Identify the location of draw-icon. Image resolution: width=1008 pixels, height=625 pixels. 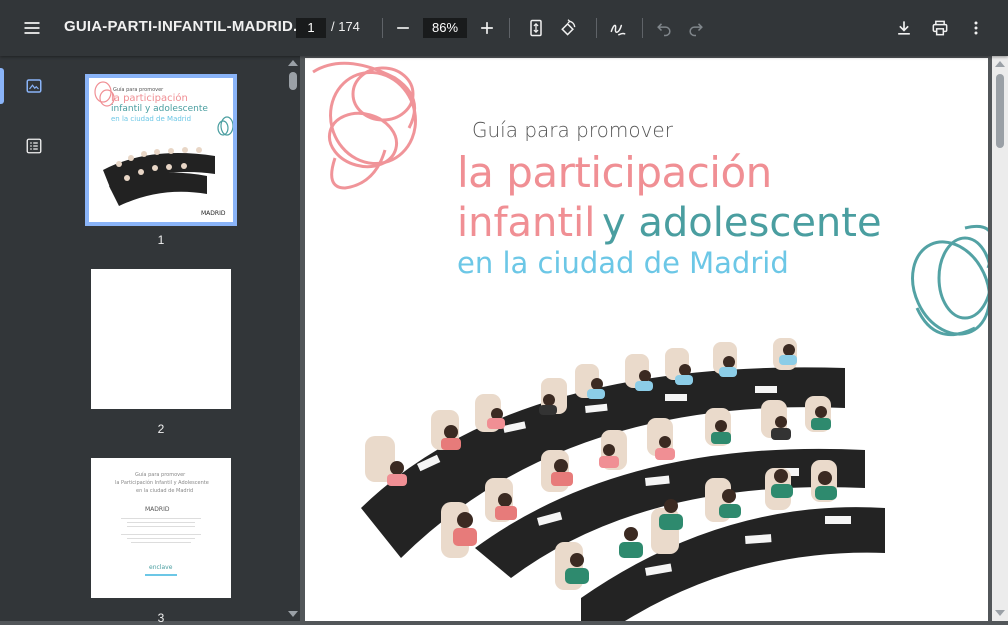
(618, 28).